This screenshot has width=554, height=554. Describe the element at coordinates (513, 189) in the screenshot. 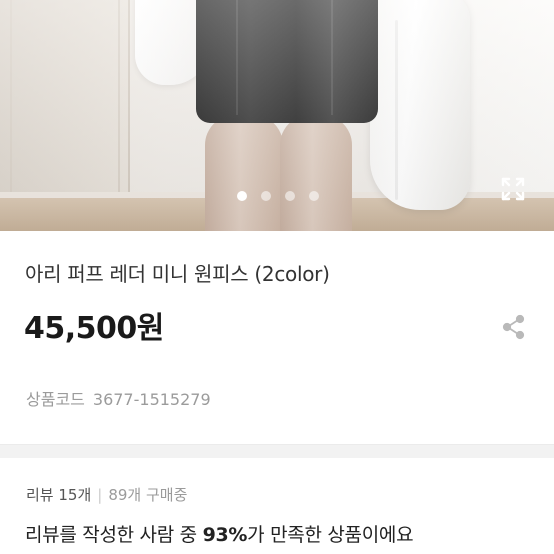

I see `expand-icon` at that location.